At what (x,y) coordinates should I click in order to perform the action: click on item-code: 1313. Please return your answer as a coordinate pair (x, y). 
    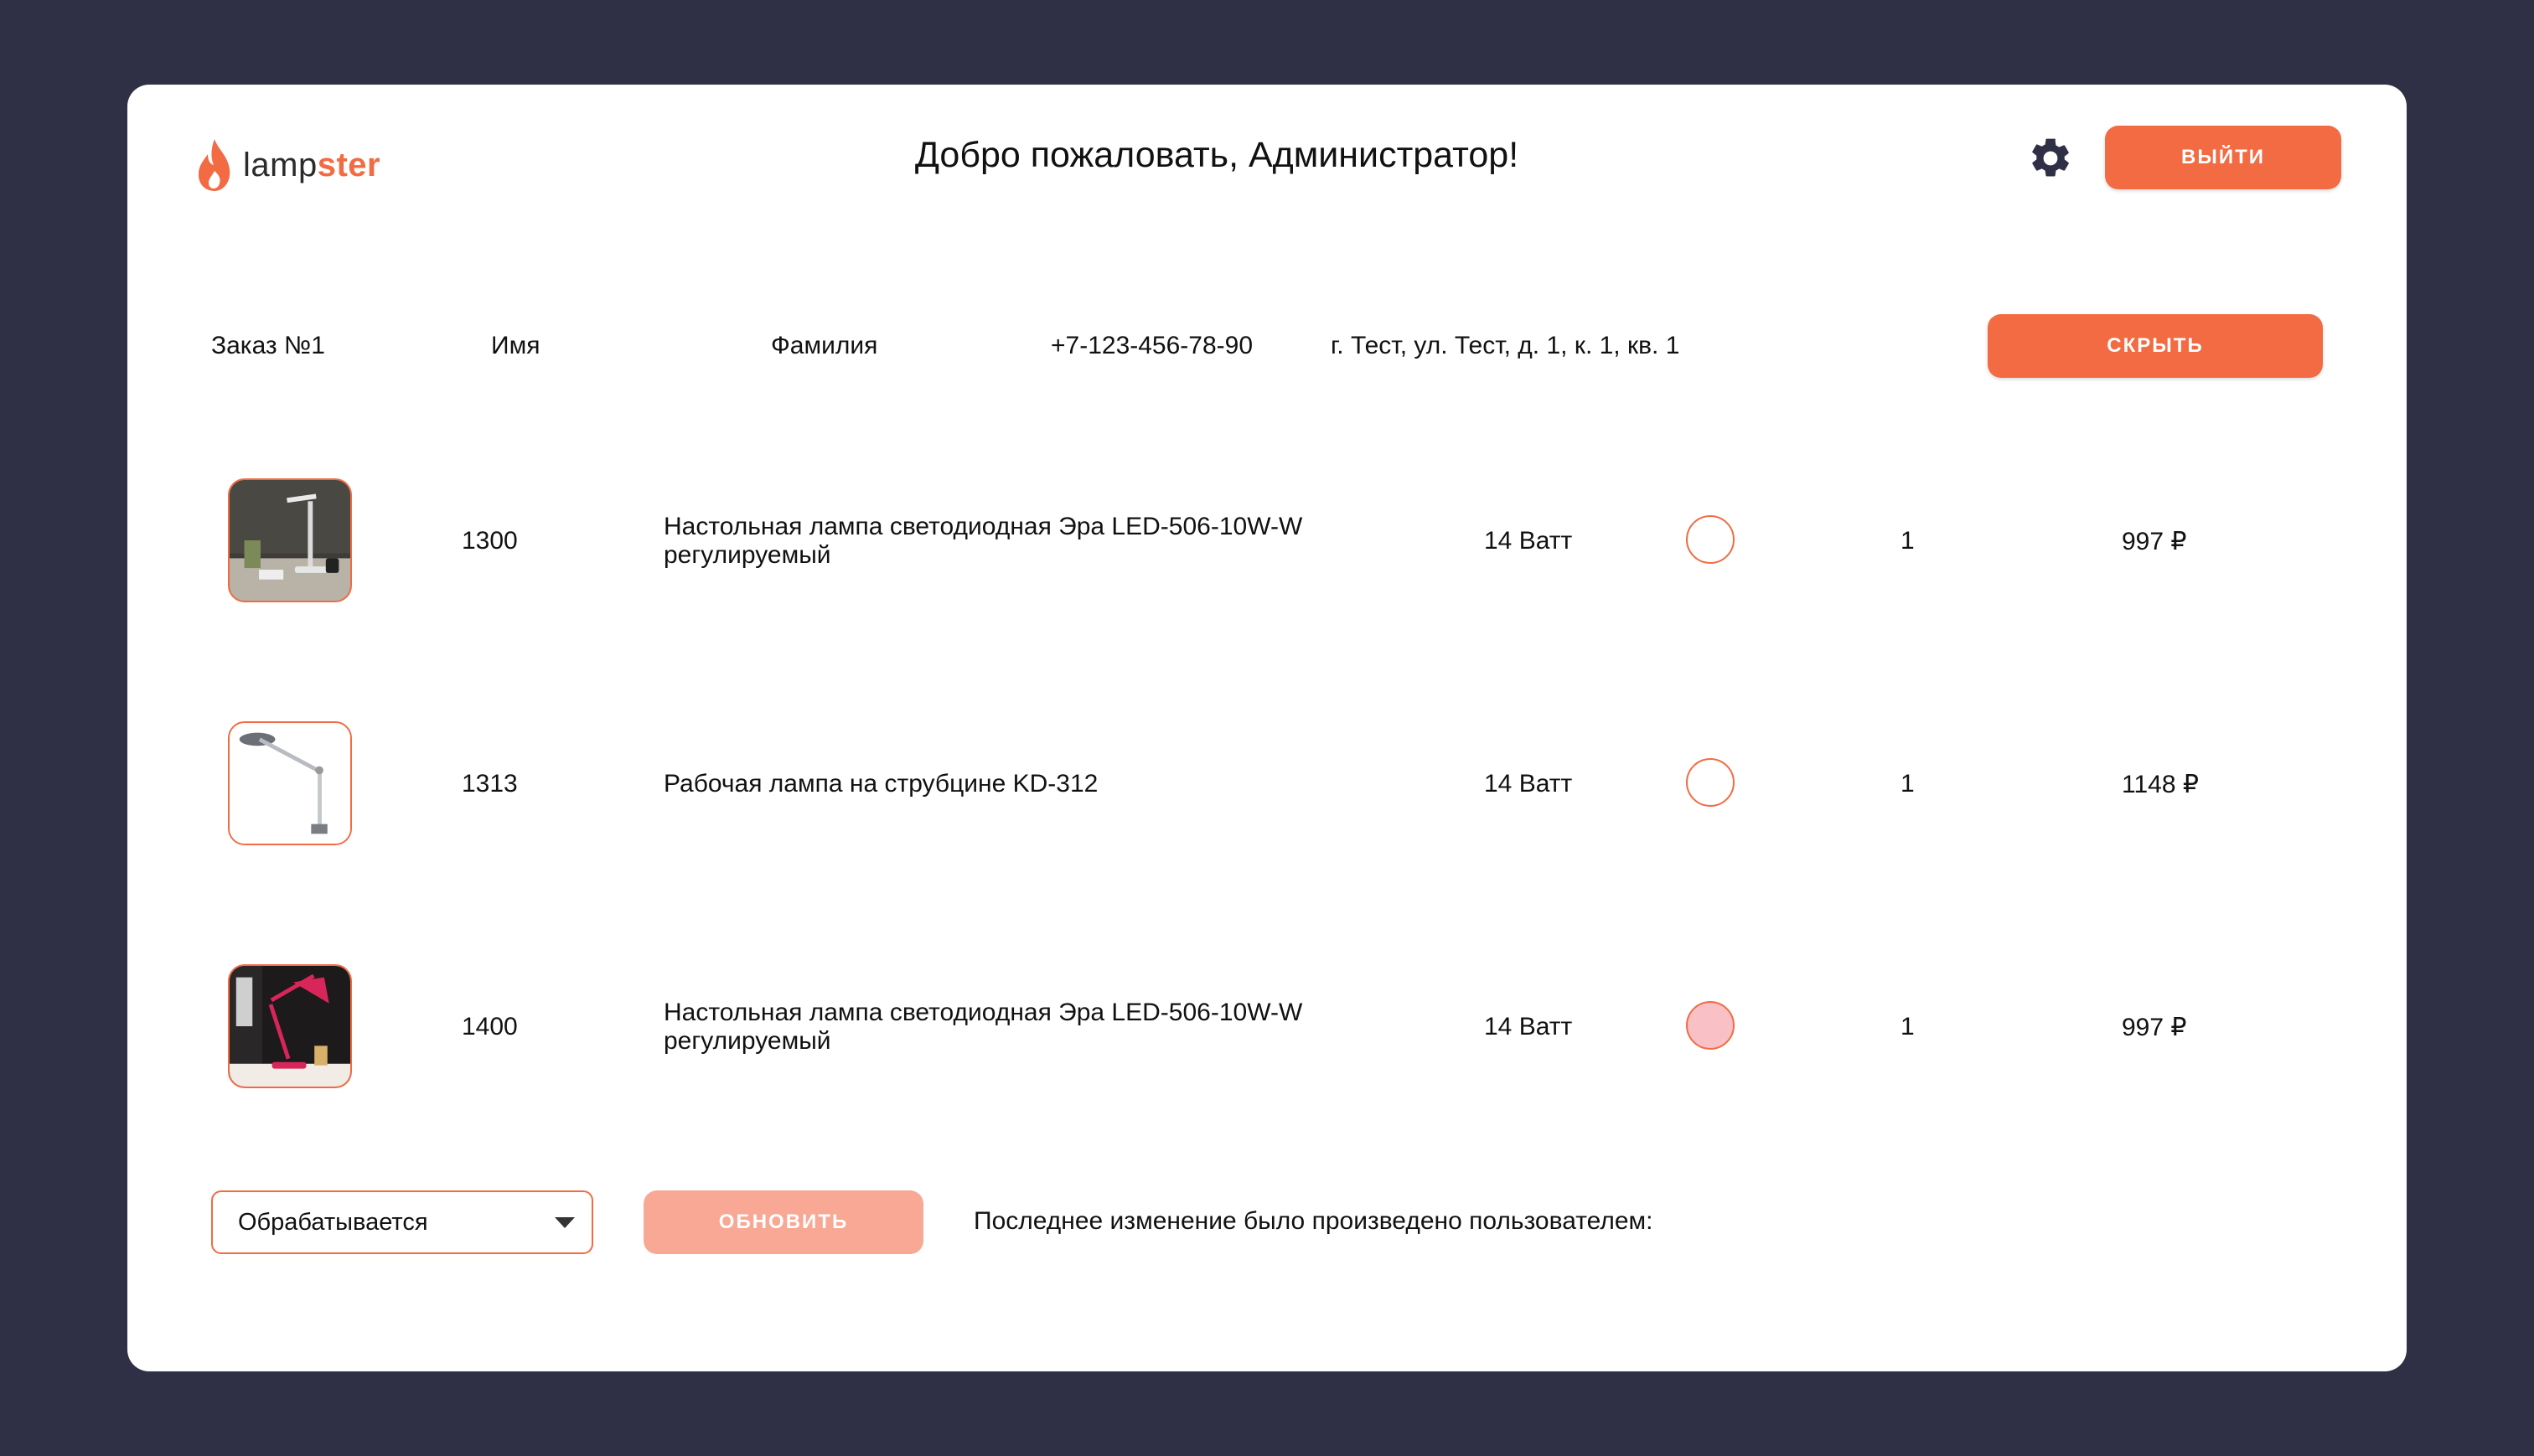
    Looking at the image, I should click on (490, 784).